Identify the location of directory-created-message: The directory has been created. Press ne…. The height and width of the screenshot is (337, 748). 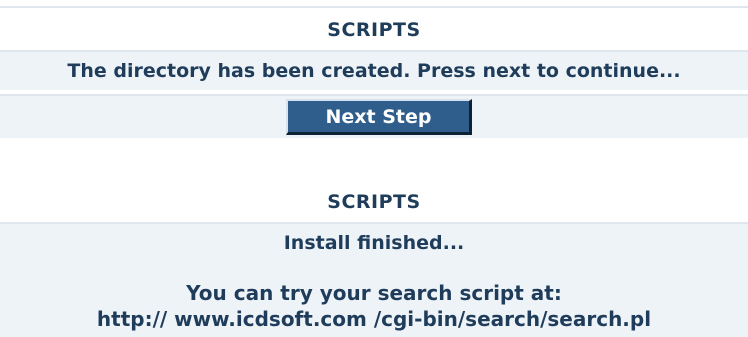
(374, 70).